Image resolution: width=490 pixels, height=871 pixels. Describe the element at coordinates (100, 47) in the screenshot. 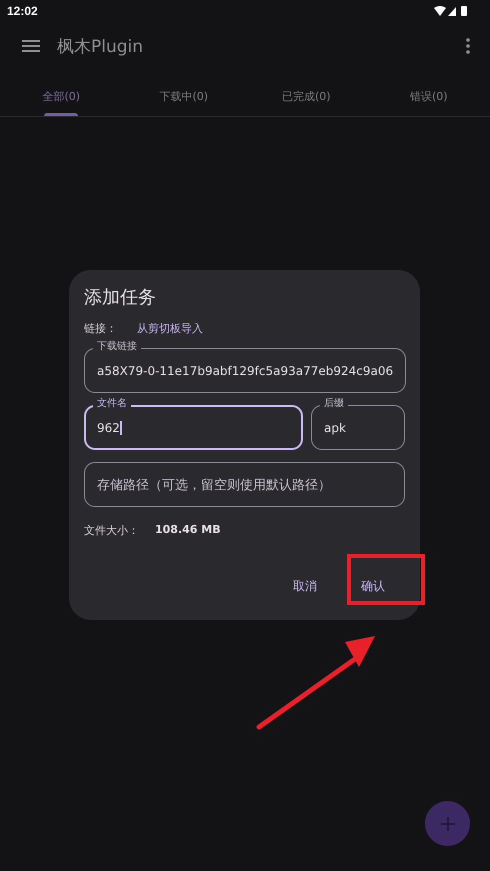

I see `app-title: 枫木Plugin` at that location.